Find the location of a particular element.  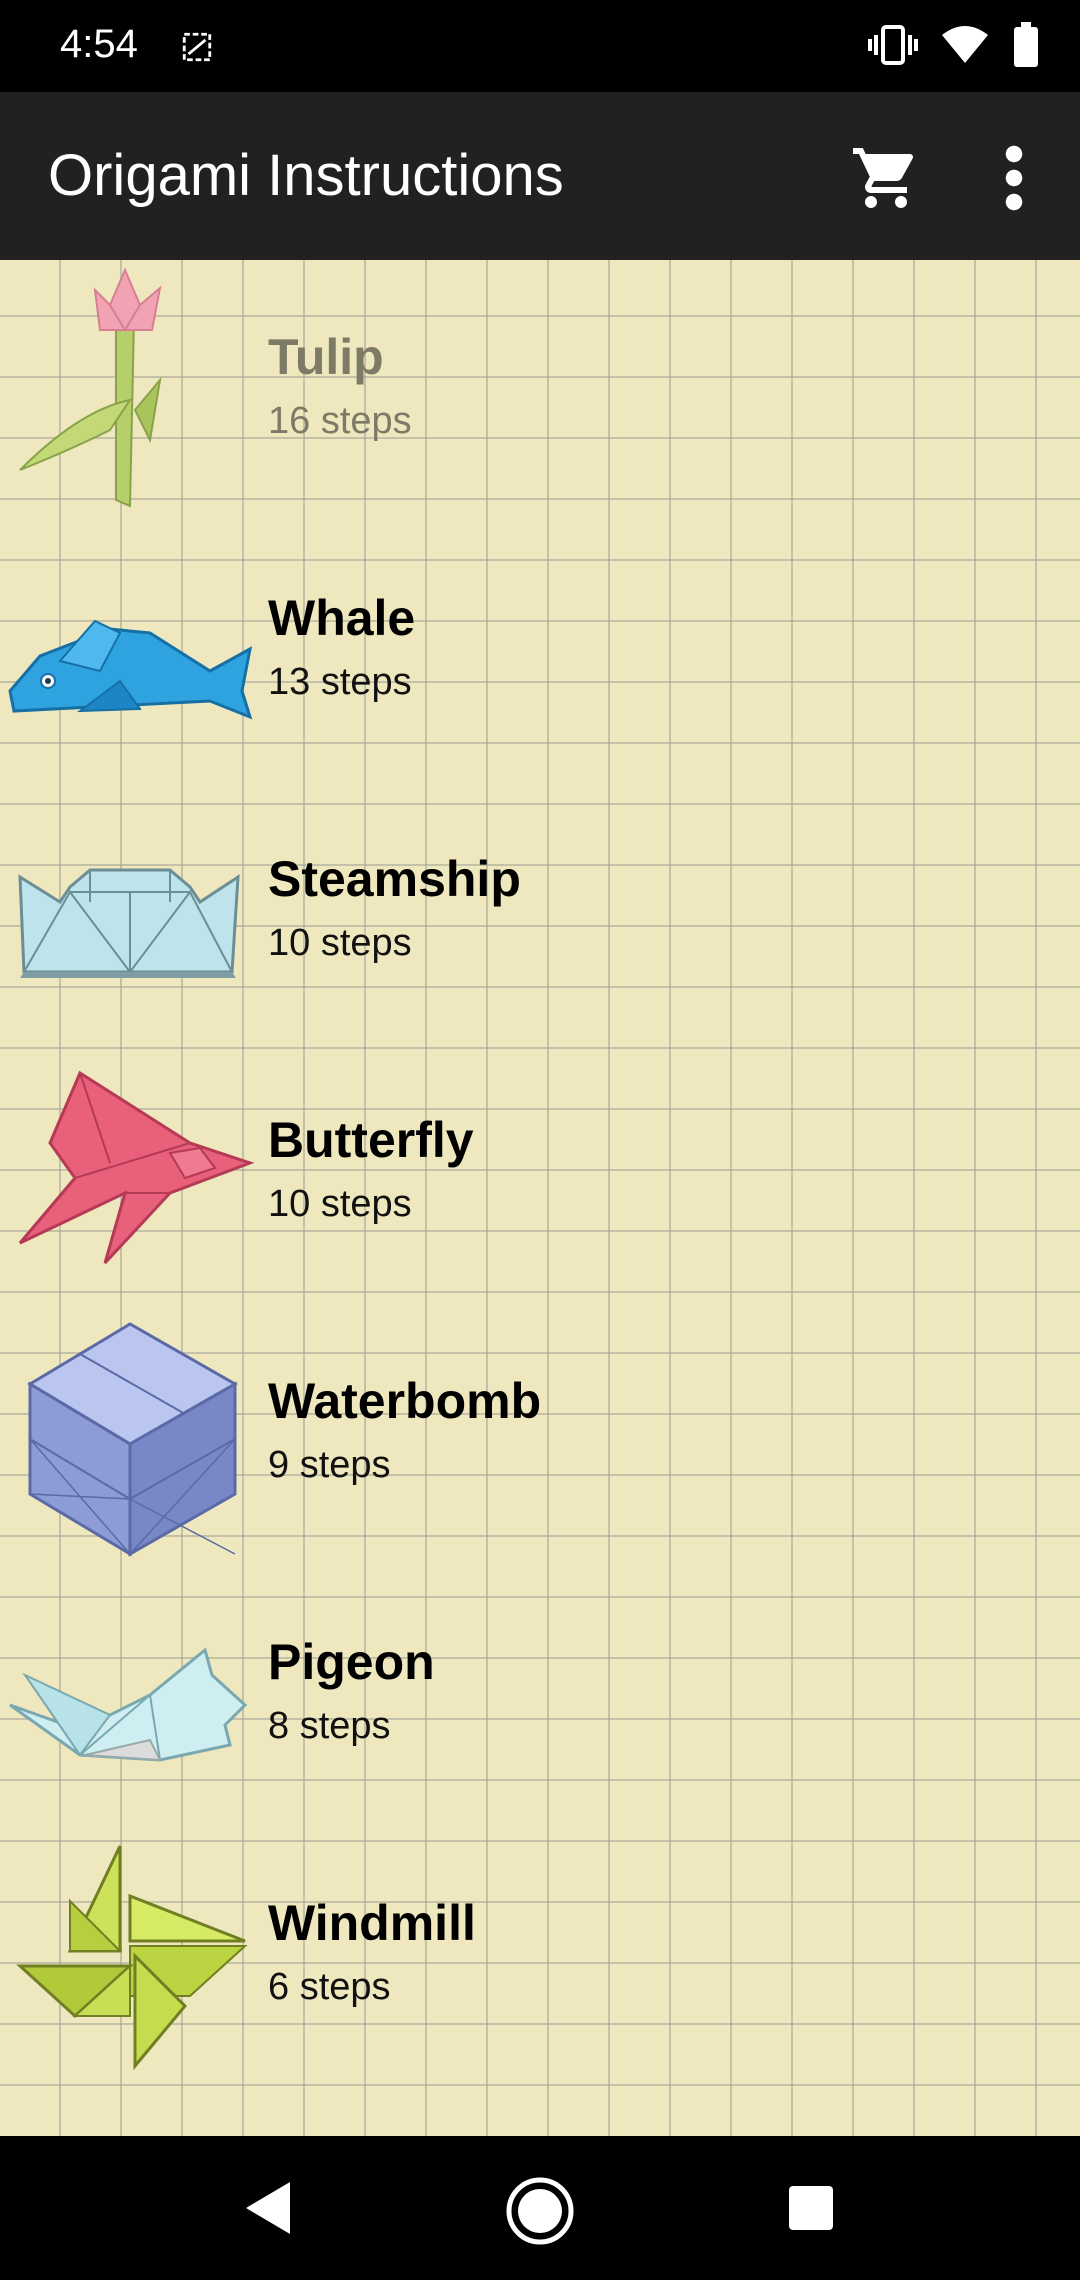

list-item-pigeon: Pigeon 8 steps is located at coordinates (540, 1695).